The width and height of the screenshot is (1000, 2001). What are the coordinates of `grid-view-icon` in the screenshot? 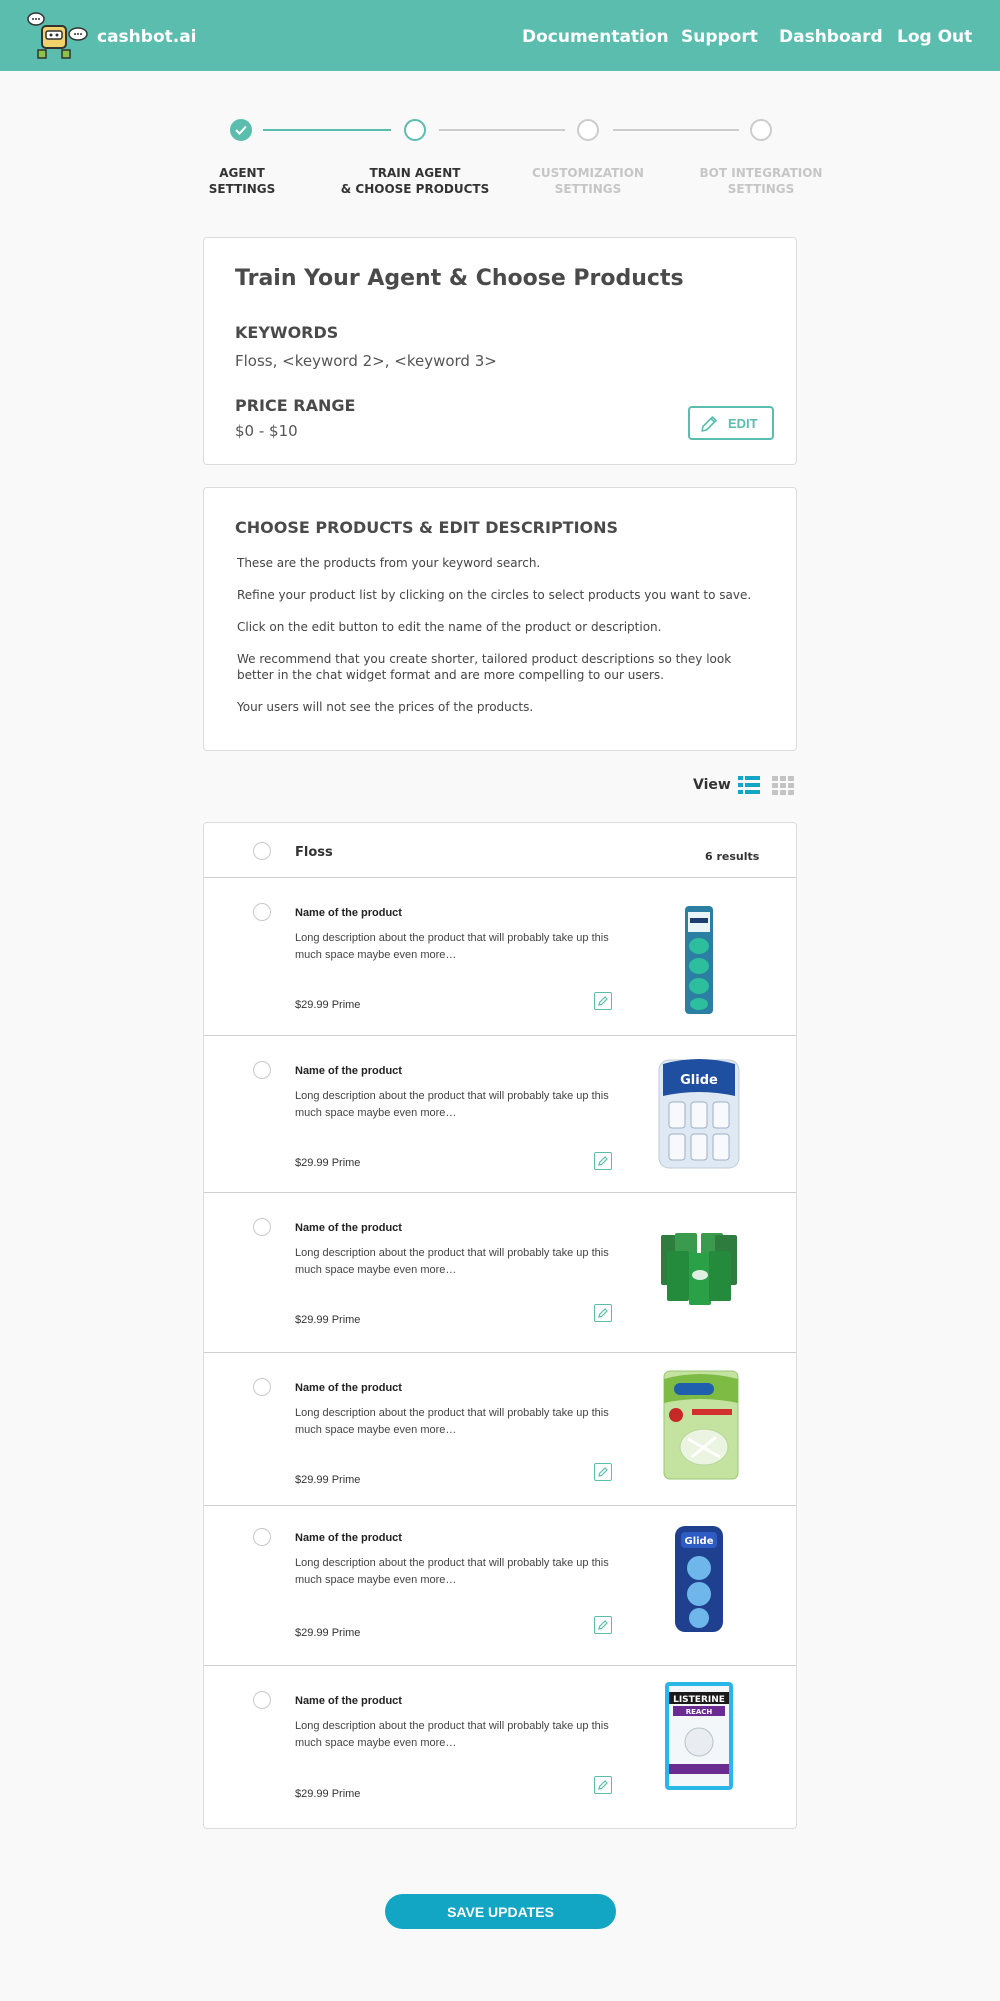 It's located at (783, 785).